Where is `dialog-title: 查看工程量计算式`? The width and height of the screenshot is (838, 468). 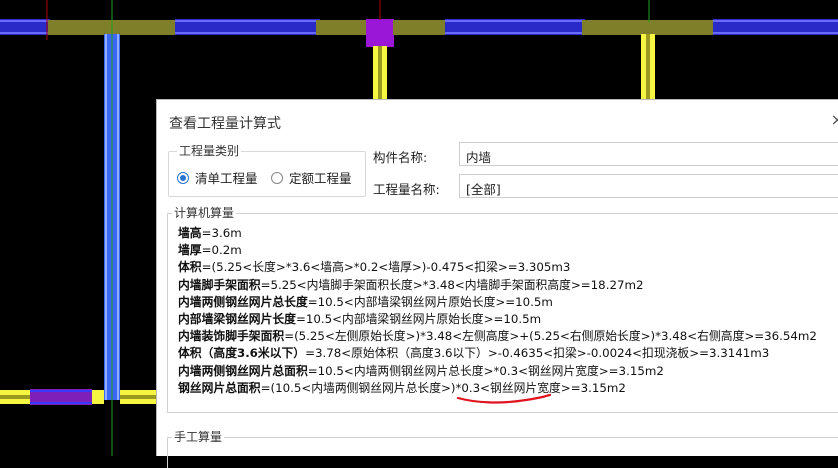
dialog-title: 查看工程量计算式 is located at coordinates (225, 124).